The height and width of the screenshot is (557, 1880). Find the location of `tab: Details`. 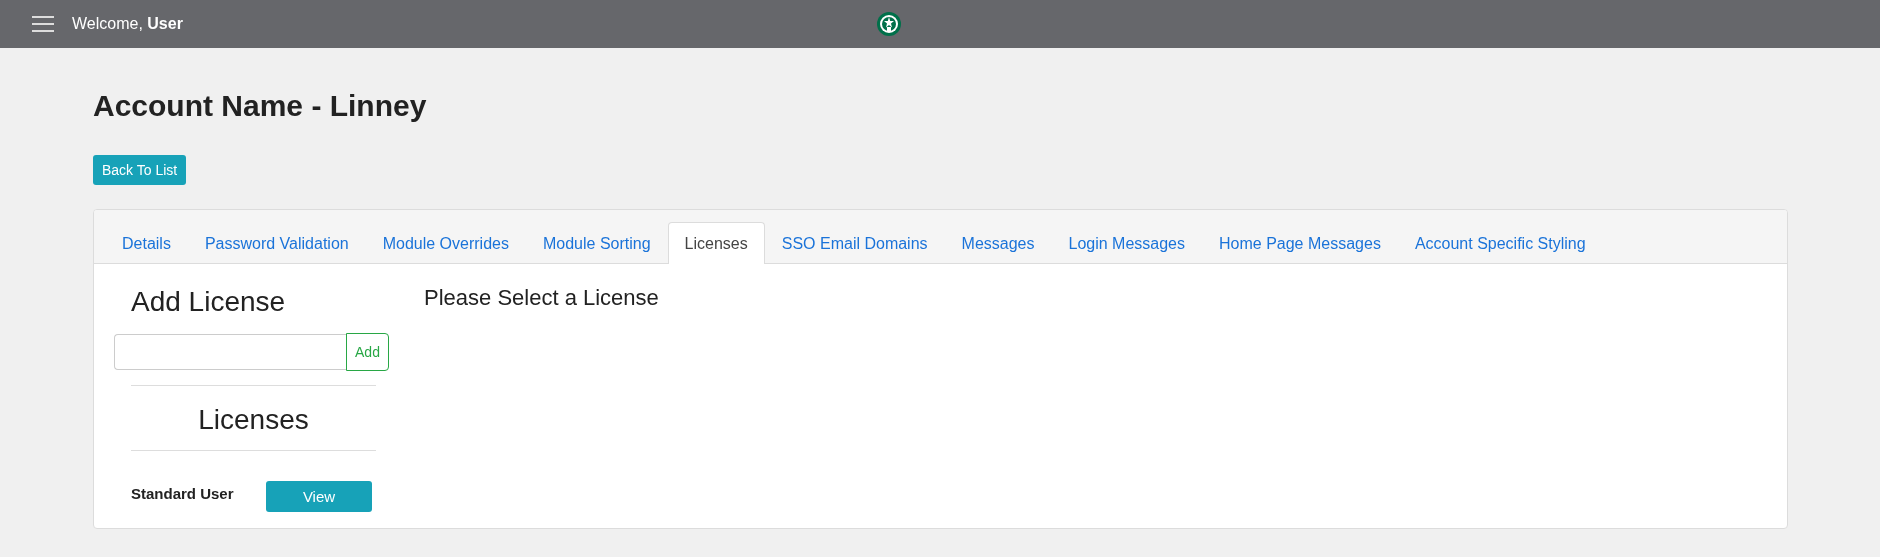

tab: Details is located at coordinates (146, 243).